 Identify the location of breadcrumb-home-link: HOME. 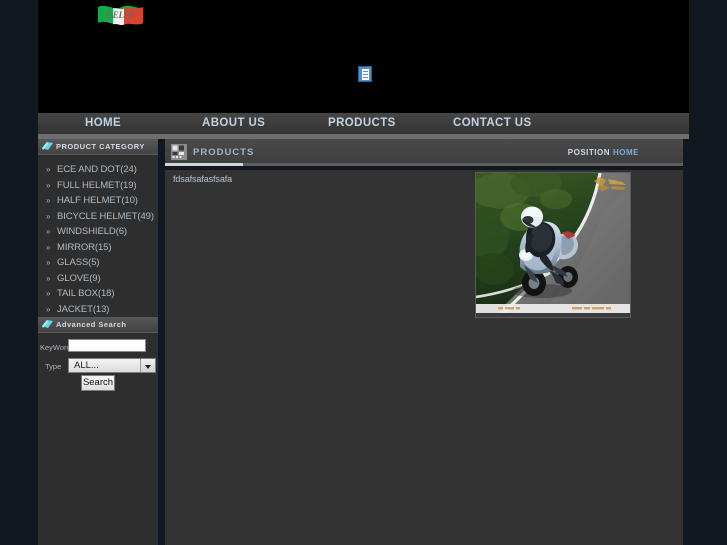
(626, 152).